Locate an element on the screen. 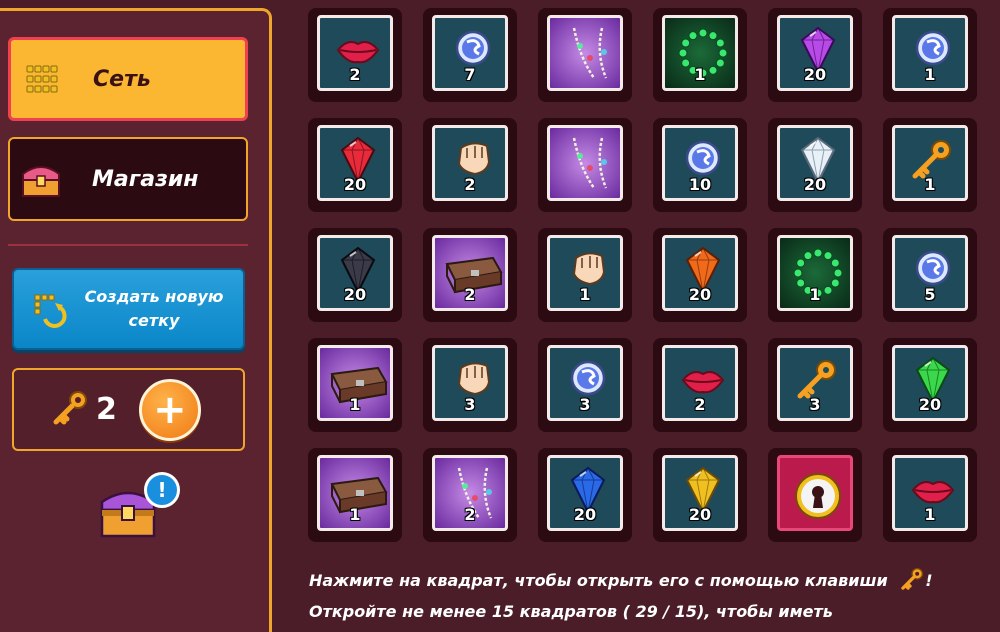  locked-icon is located at coordinates (818, 496).